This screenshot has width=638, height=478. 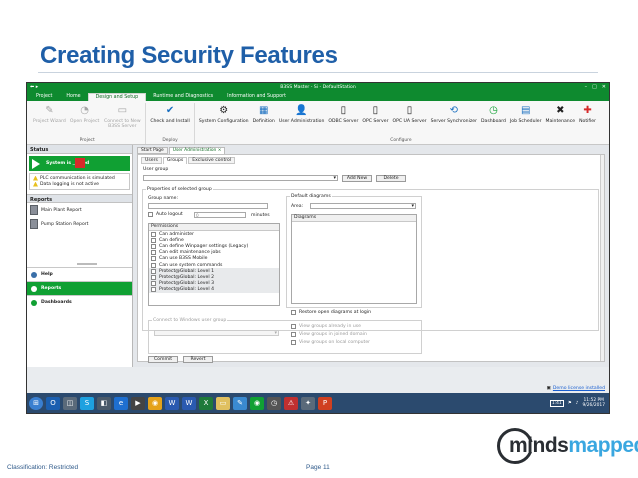 I want to click on auto-logout-checkbox, so click(x=150, y=214).